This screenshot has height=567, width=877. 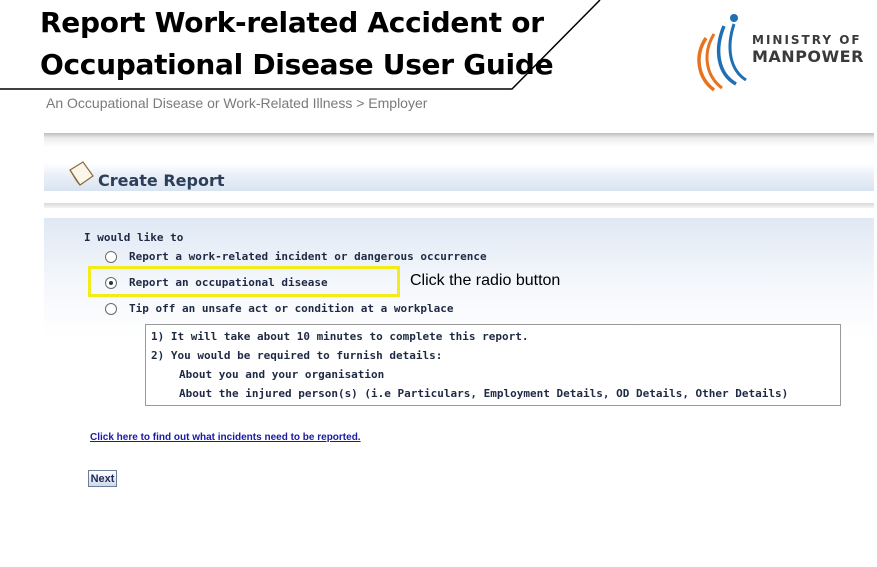 I want to click on next-button: Next, so click(x=102, y=478).